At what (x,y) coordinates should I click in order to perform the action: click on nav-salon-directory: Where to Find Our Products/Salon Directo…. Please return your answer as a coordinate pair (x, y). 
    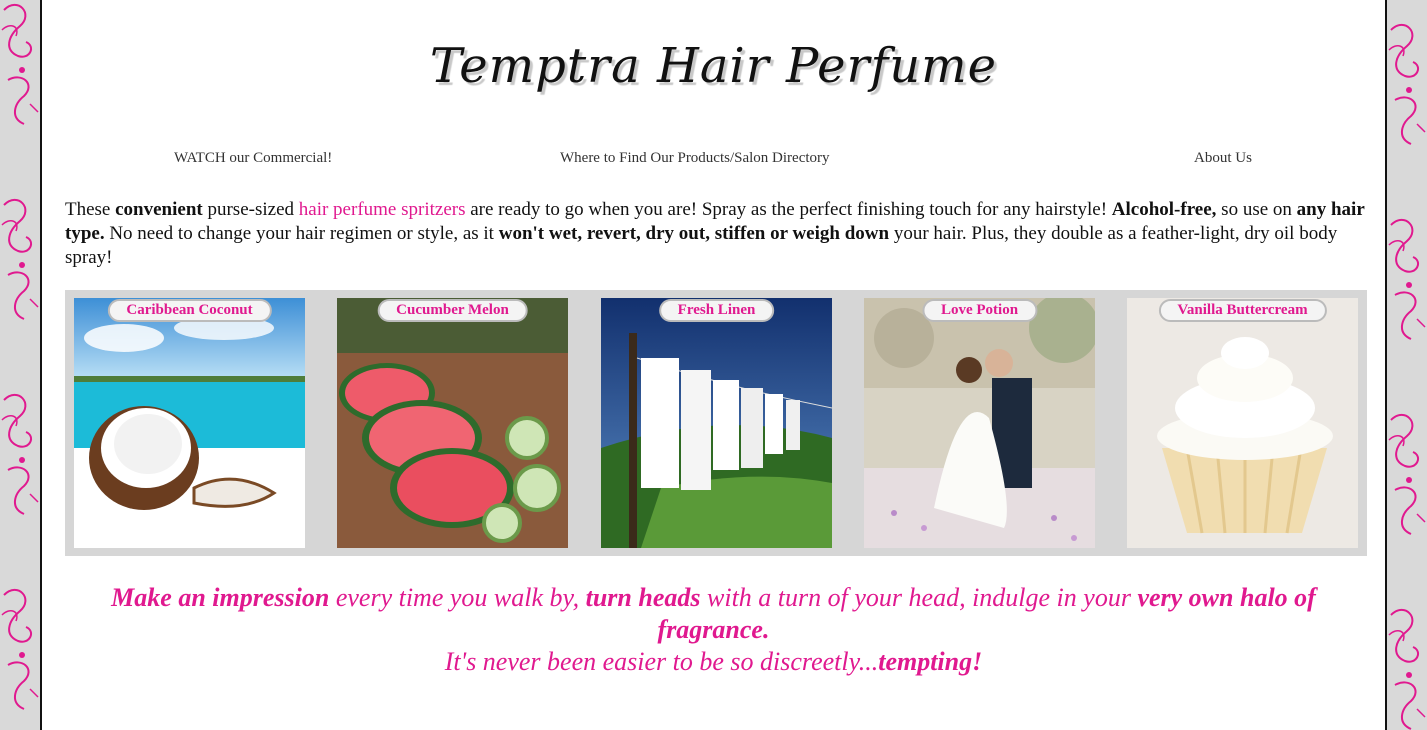
    Looking at the image, I should click on (695, 158).